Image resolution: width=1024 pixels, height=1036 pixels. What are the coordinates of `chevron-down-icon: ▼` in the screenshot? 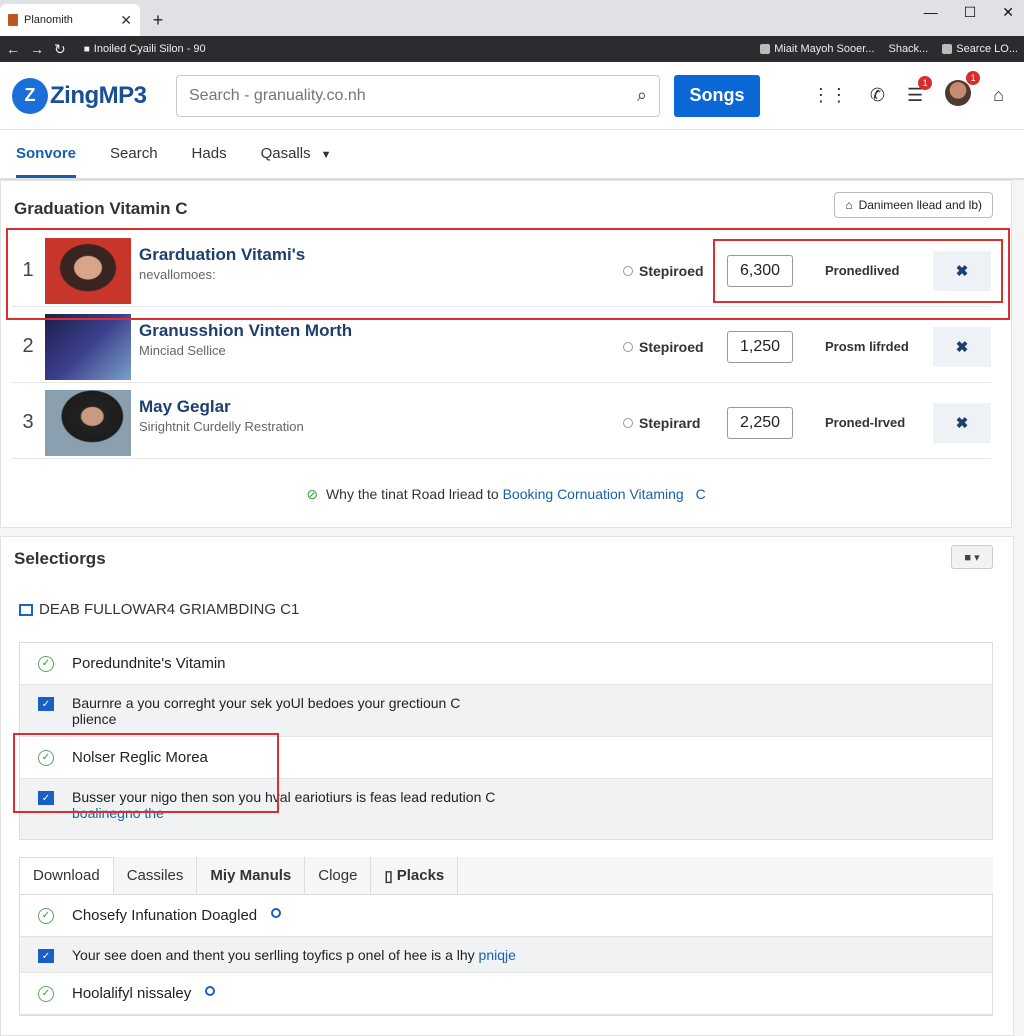 It's located at (326, 155).